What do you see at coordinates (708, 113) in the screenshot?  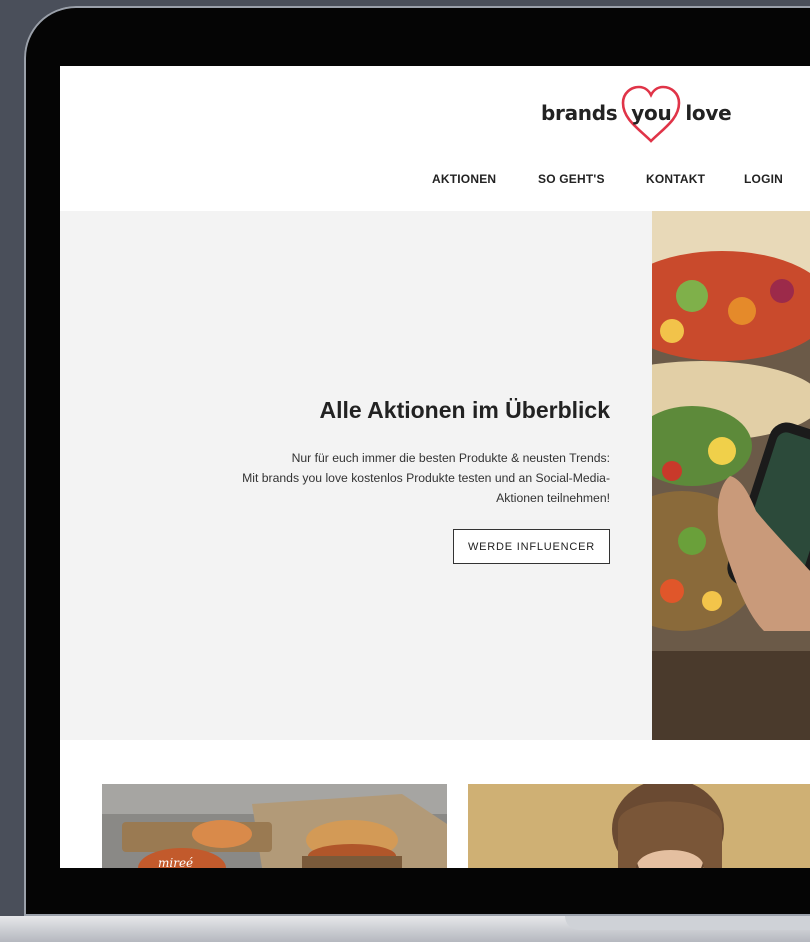 I see `logo-text-love: love` at bounding box center [708, 113].